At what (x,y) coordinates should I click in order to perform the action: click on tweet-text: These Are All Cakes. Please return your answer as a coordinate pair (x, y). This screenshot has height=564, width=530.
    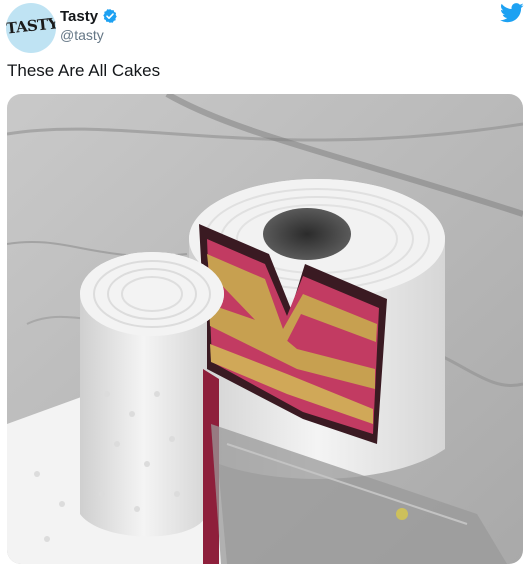
    Looking at the image, I should click on (84, 70).